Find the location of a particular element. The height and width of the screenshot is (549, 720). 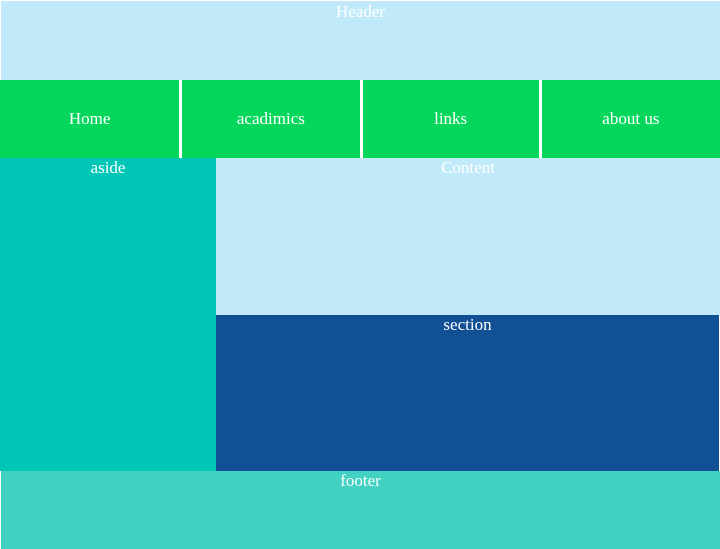

nav-item-label: about us is located at coordinates (631, 118).